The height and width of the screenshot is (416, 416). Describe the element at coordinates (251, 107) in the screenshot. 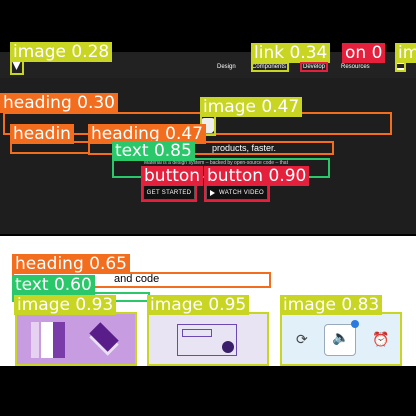

I see `detection-label: image 0.47` at that location.